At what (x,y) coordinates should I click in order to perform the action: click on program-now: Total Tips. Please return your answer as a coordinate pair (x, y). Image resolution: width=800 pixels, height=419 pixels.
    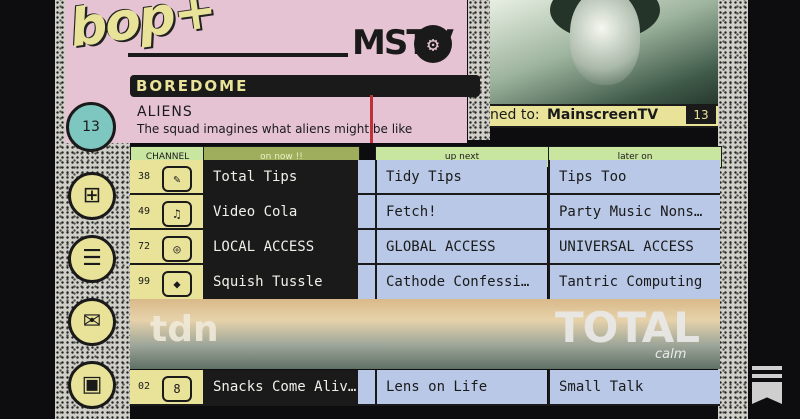
    Looking at the image, I should click on (280, 177).